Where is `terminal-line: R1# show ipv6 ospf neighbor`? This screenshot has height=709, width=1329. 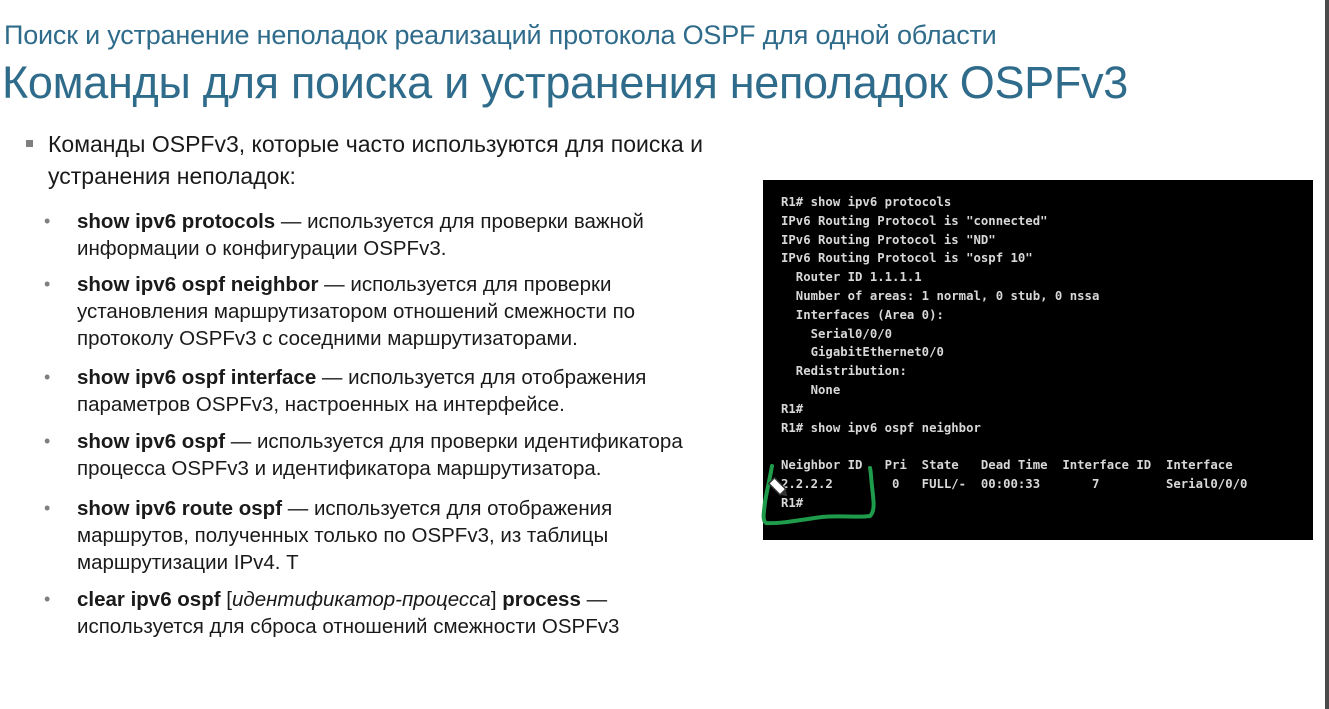 terminal-line: R1# show ipv6 ospf neighbor is located at coordinates (881, 427).